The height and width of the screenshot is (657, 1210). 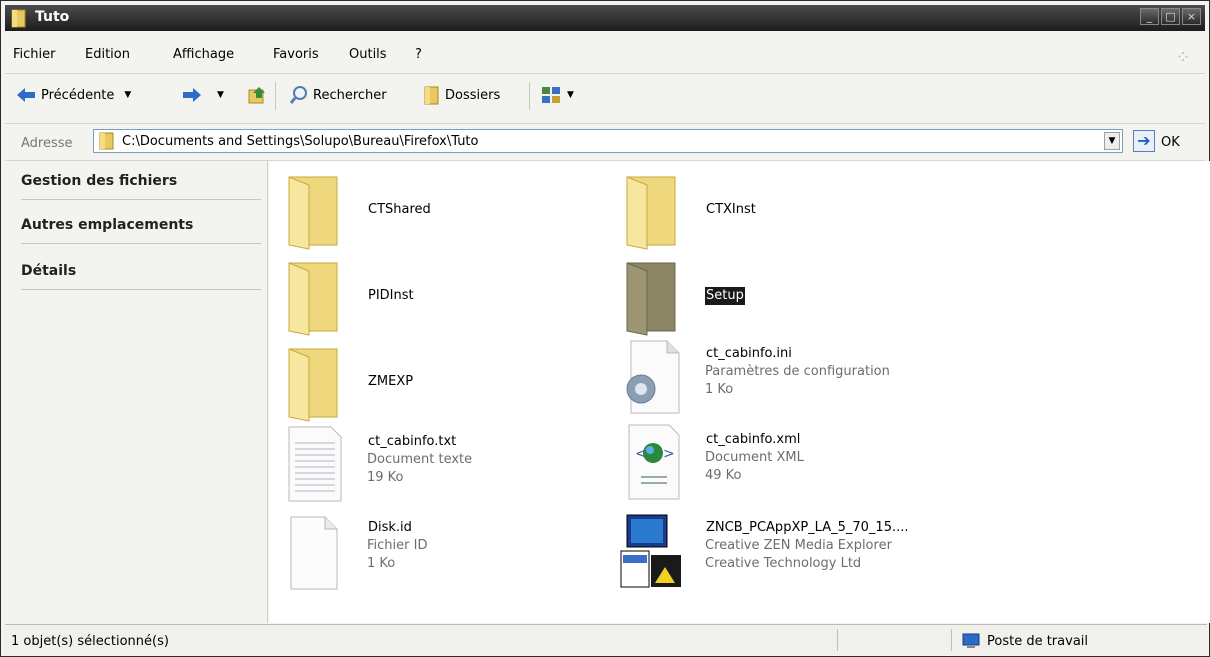 What do you see at coordinates (551, 95) in the screenshot?
I see `views-icon` at bounding box center [551, 95].